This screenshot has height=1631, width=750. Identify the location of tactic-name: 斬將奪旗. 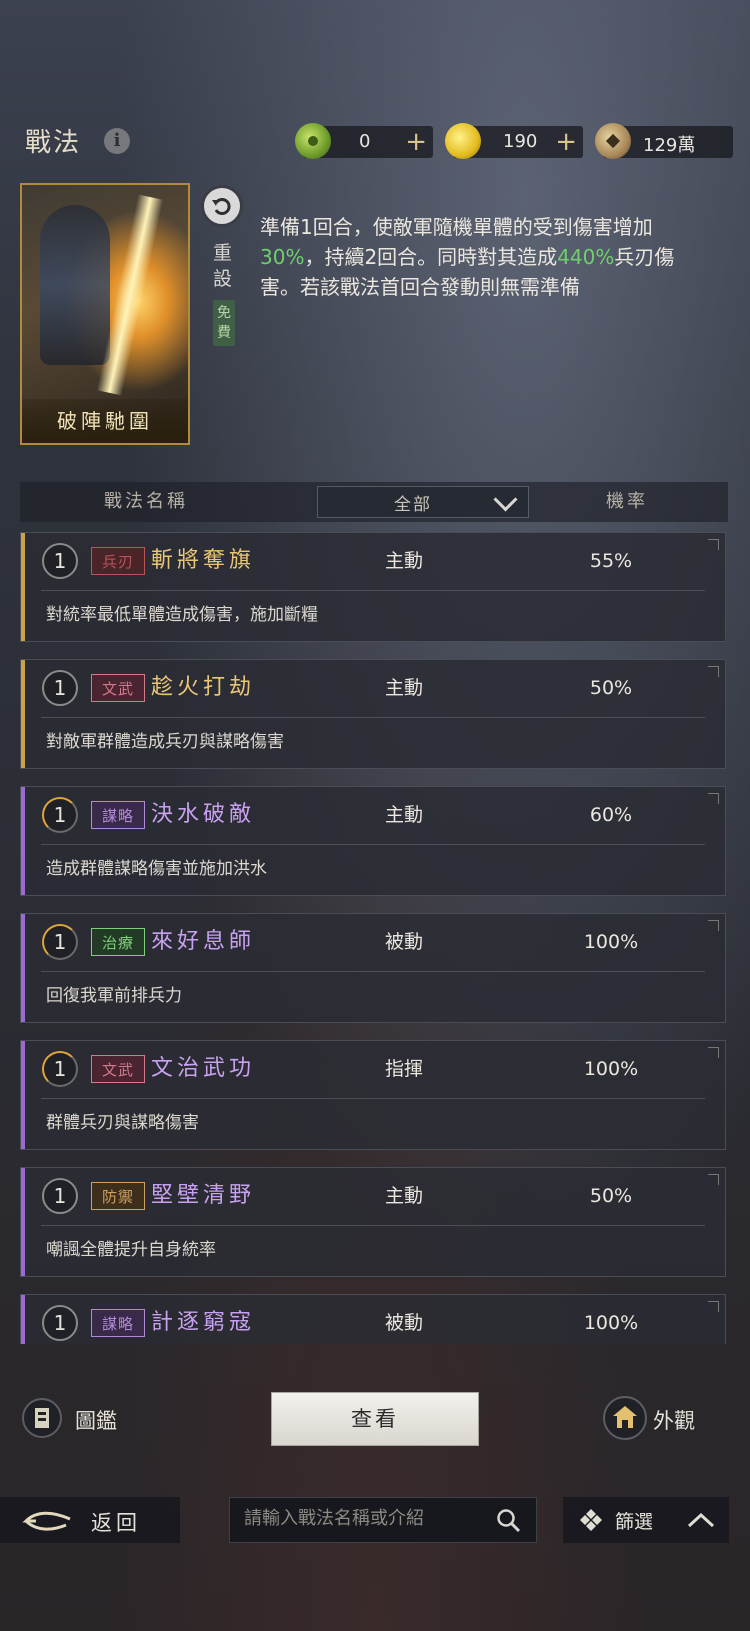
(203, 560).